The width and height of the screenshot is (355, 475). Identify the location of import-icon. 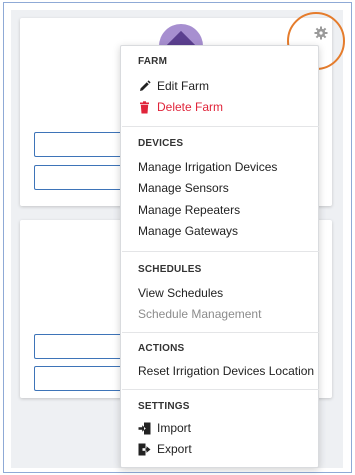
(144, 428).